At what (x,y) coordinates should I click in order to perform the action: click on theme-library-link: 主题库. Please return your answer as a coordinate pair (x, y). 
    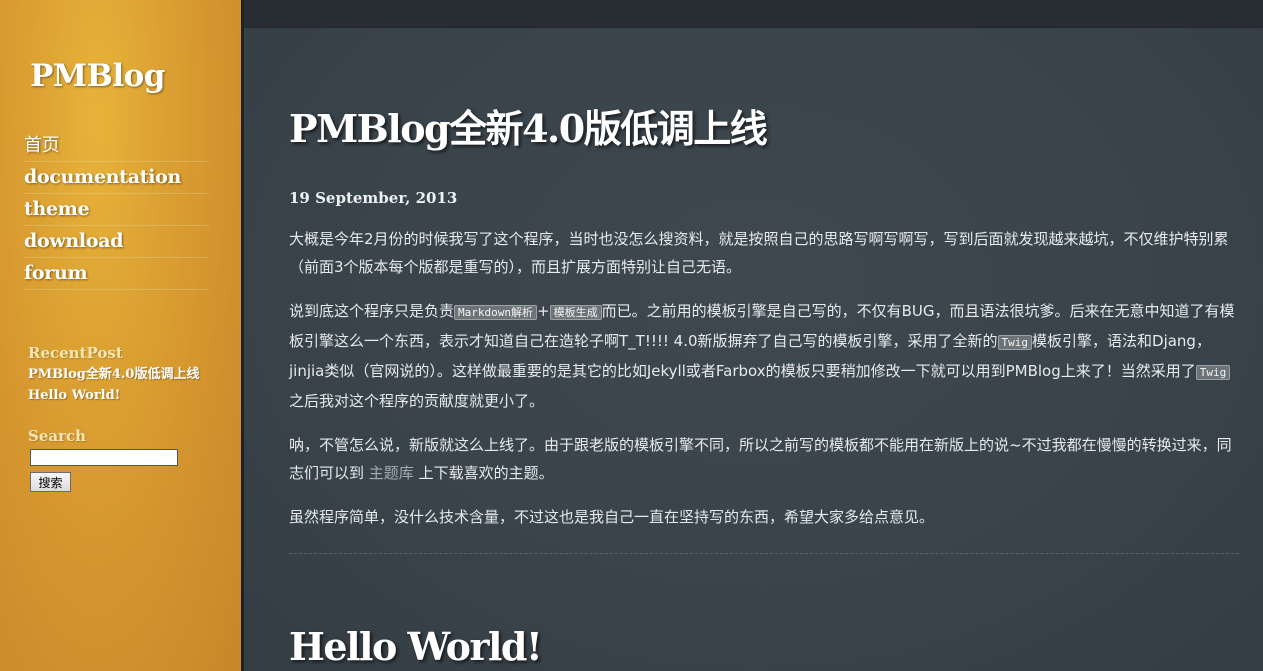
    Looking at the image, I should click on (391, 473).